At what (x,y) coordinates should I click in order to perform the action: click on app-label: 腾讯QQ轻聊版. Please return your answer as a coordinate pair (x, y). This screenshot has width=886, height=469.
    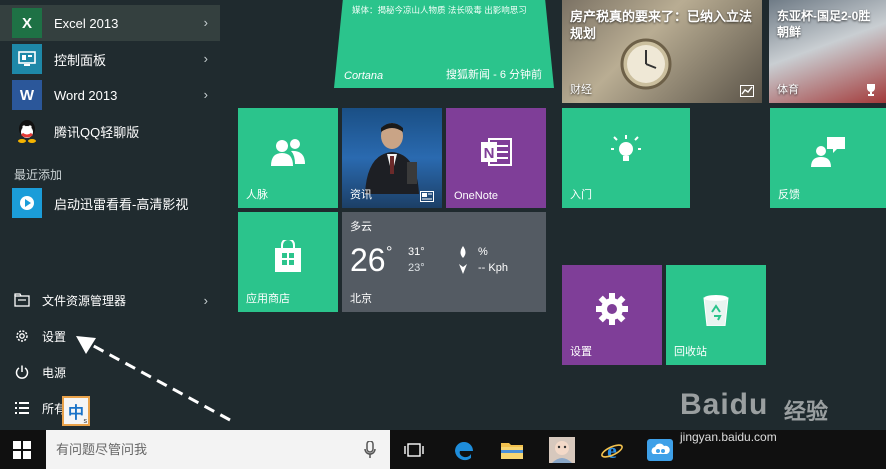
    Looking at the image, I should click on (97, 132).